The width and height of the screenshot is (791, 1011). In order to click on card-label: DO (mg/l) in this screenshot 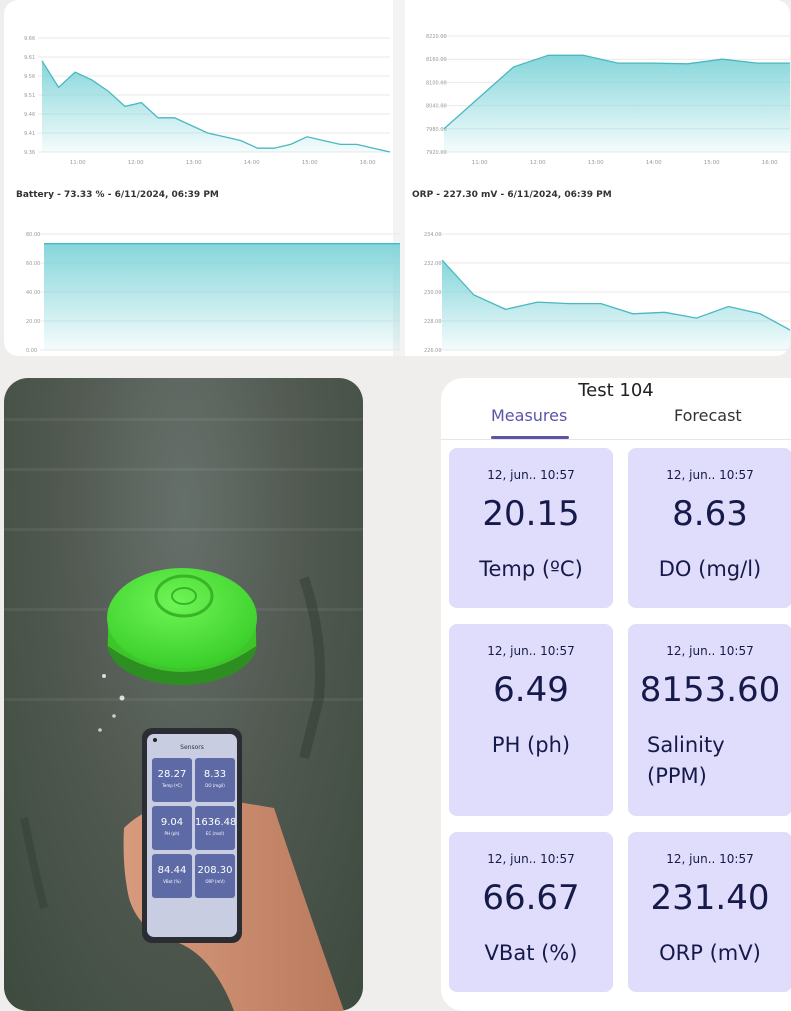, I will do `click(710, 569)`.